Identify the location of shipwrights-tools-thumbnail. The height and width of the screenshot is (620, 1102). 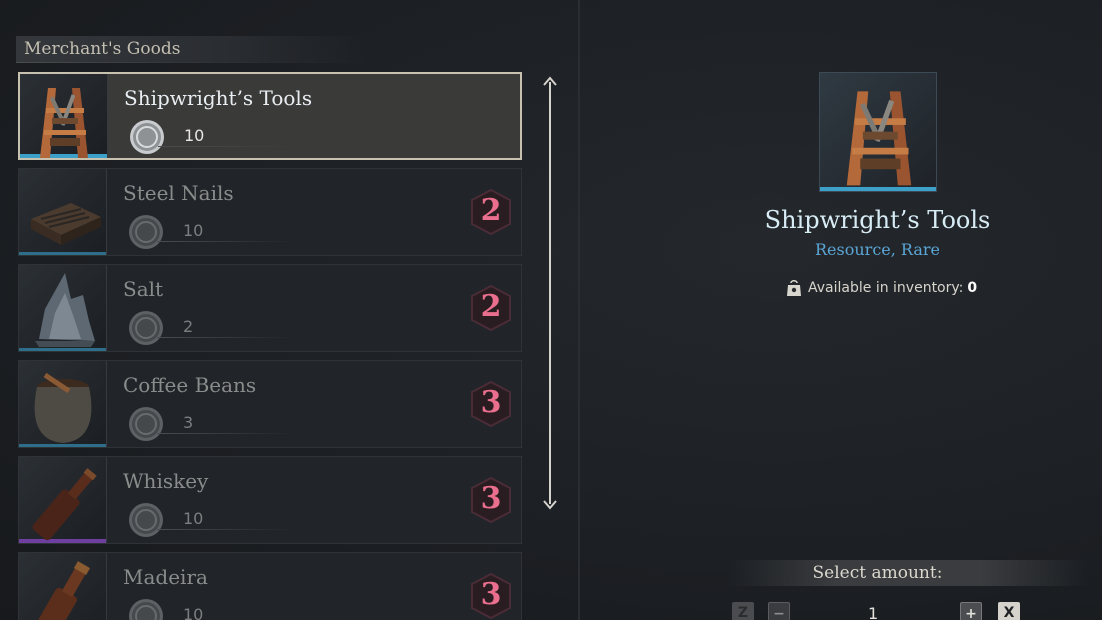
(64, 116).